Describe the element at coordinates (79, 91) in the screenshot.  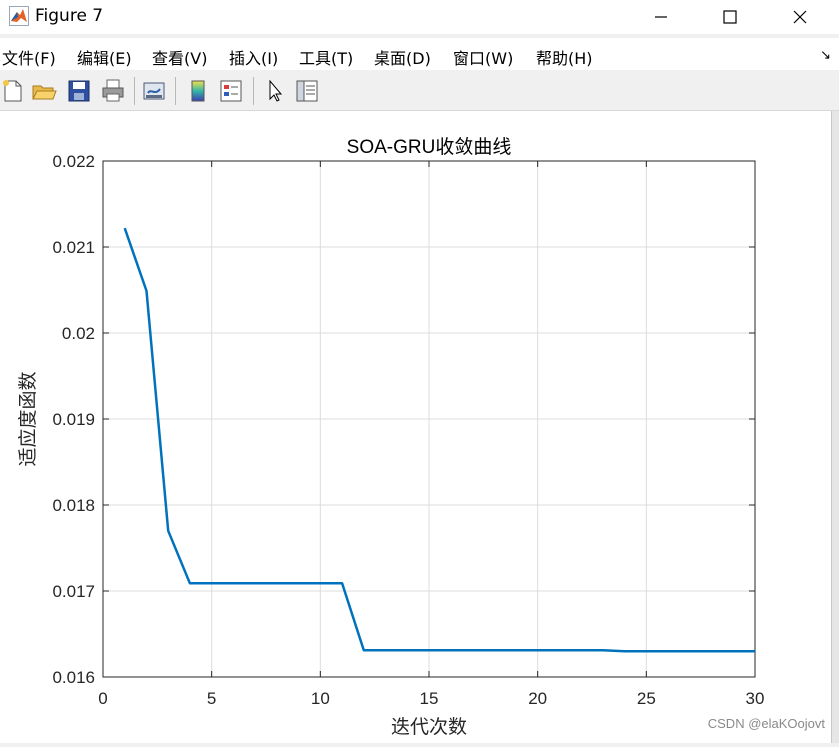
I see `save-icon` at that location.